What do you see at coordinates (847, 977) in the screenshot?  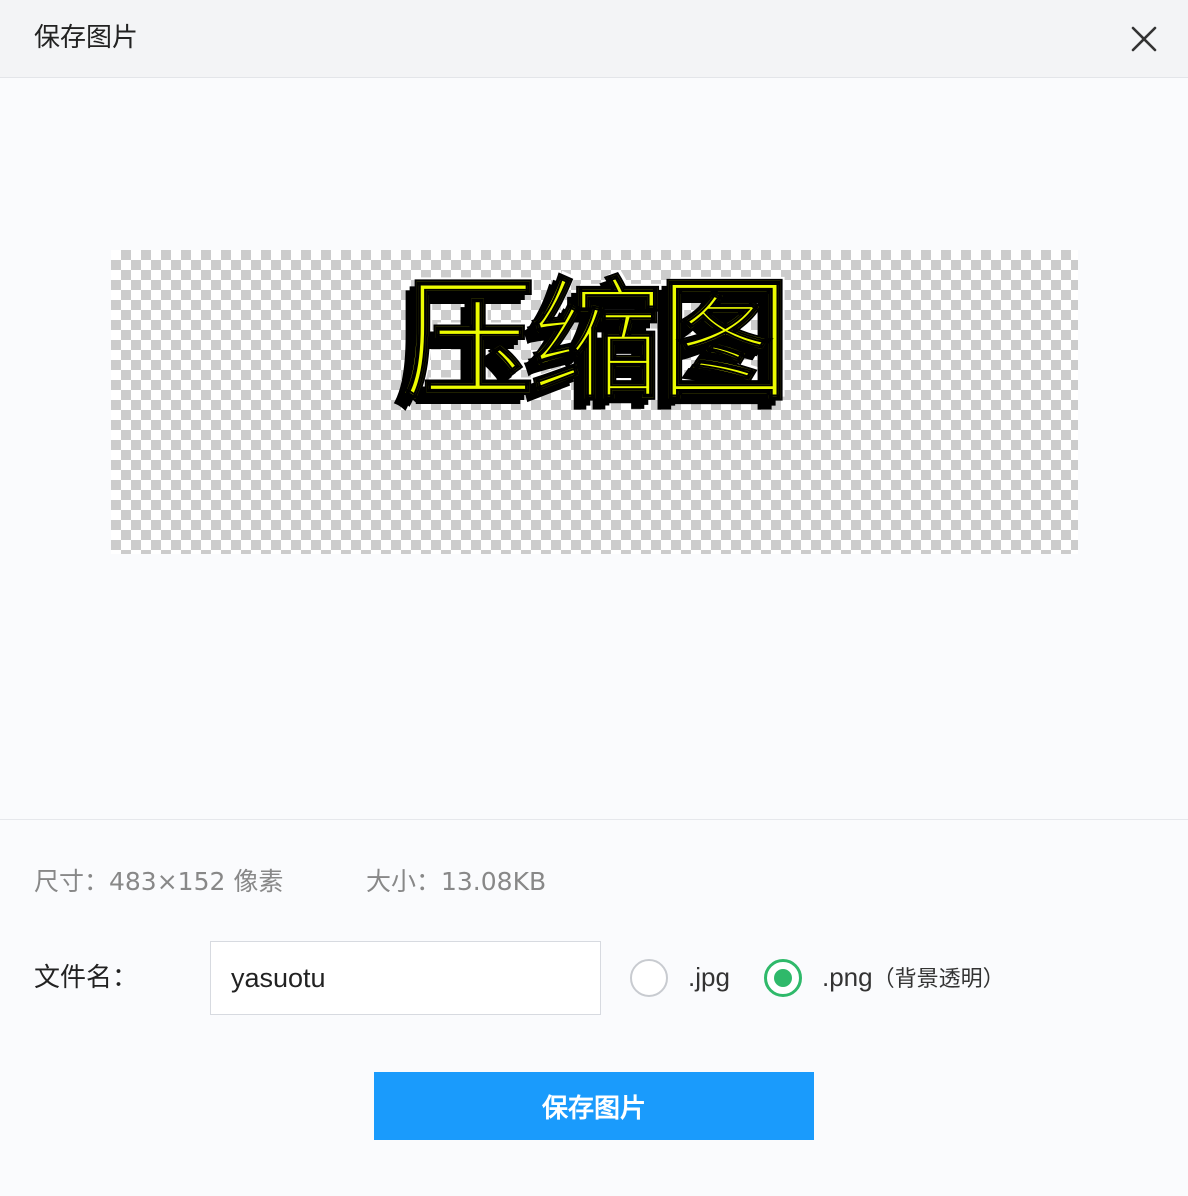 I see `format-label-png-text: .png` at bounding box center [847, 977].